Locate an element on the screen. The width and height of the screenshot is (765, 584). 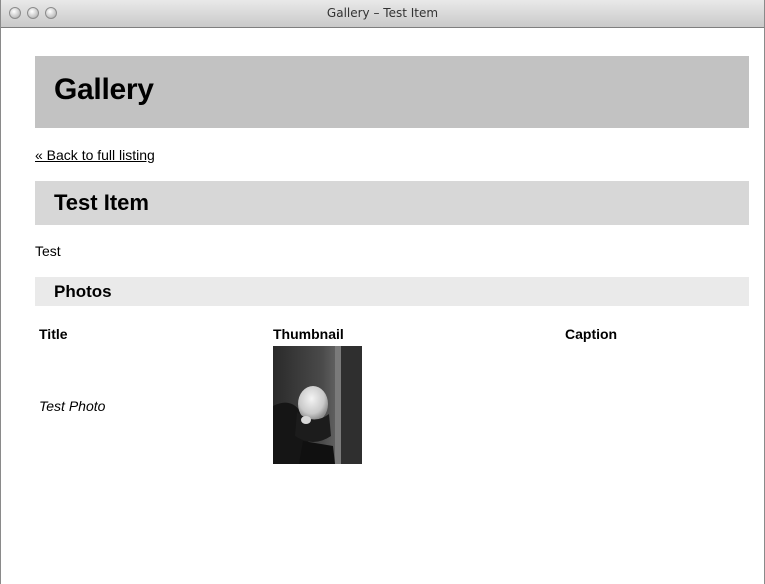
column-header-title: Title is located at coordinates (53, 334).